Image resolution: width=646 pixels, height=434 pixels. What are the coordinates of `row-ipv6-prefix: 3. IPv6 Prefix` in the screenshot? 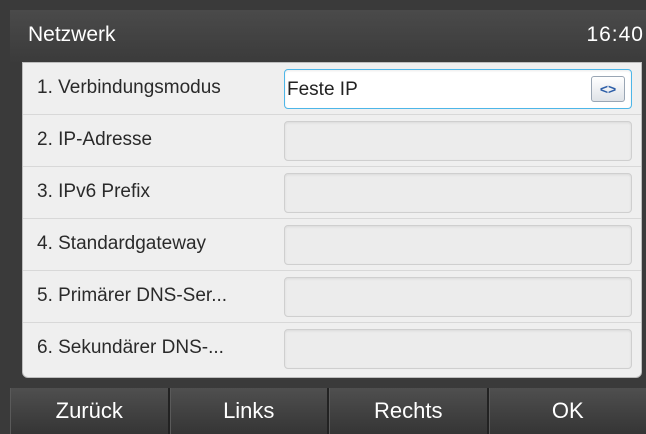 It's located at (332, 193).